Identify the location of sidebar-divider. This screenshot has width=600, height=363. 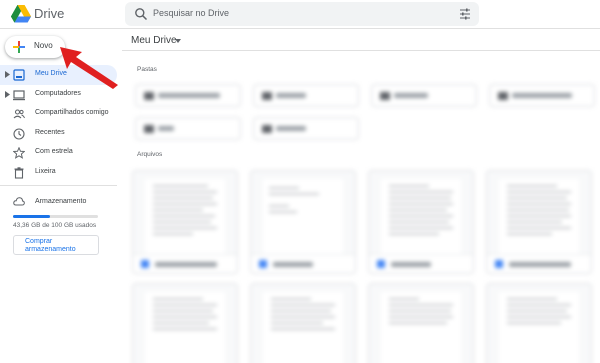
(58, 185).